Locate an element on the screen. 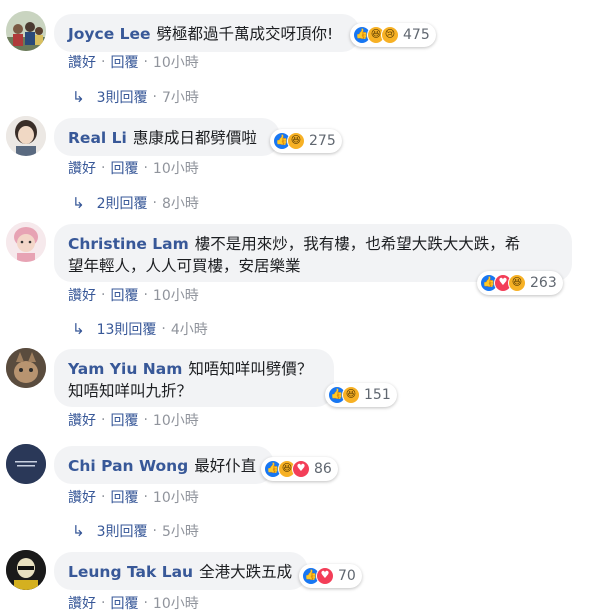 Image resolution: width=596 pixels, height=614 pixels. comment-author: Yam Yiu Nam is located at coordinates (125, 369).